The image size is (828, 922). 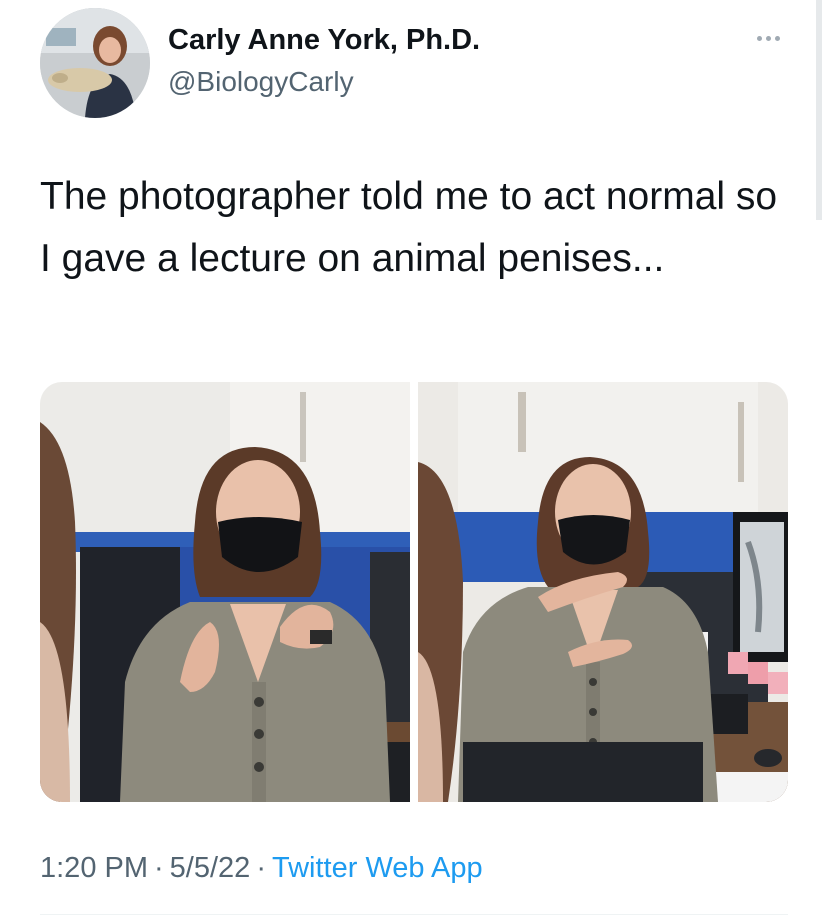 I want to click on scrollbar, so click(x=819, y=110).